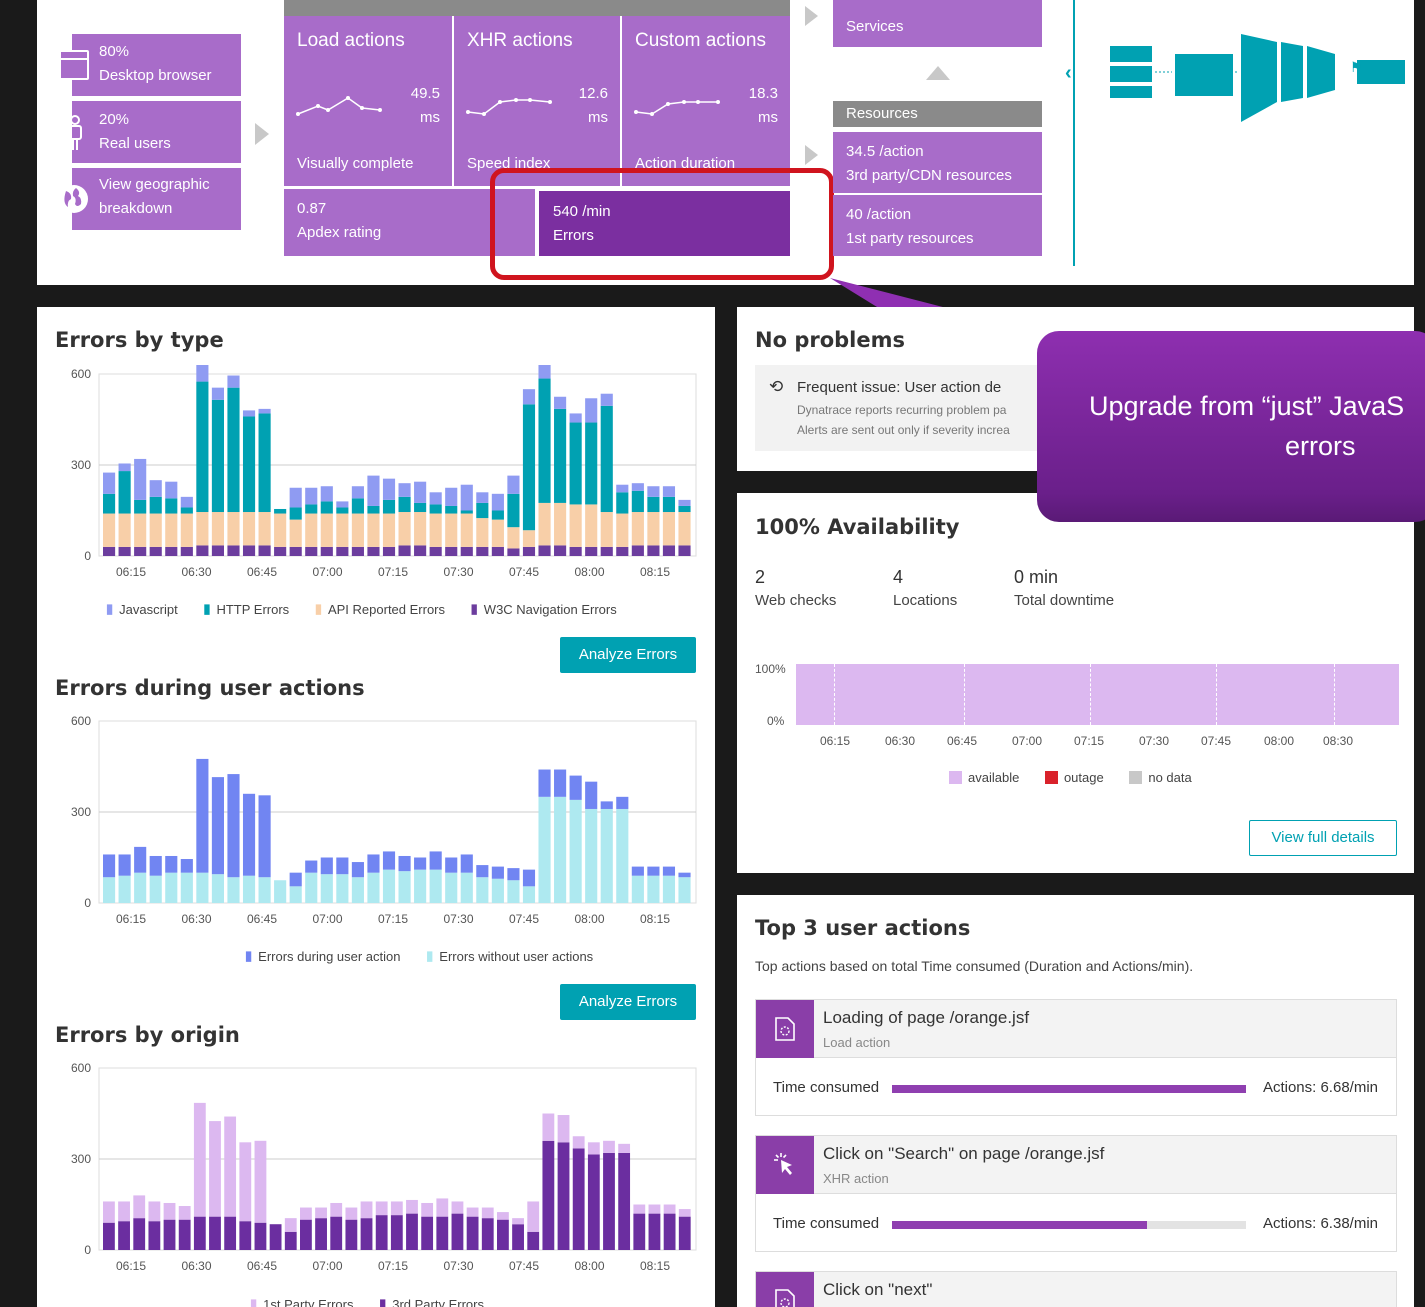 This screenshot has height=1307, width=1425. What do you see at coordinates (301, 1301) in the screenshot?
I see `legend-1st-party-errors: ▮ 1st Party Errors` at bounding box center [301, 1301].